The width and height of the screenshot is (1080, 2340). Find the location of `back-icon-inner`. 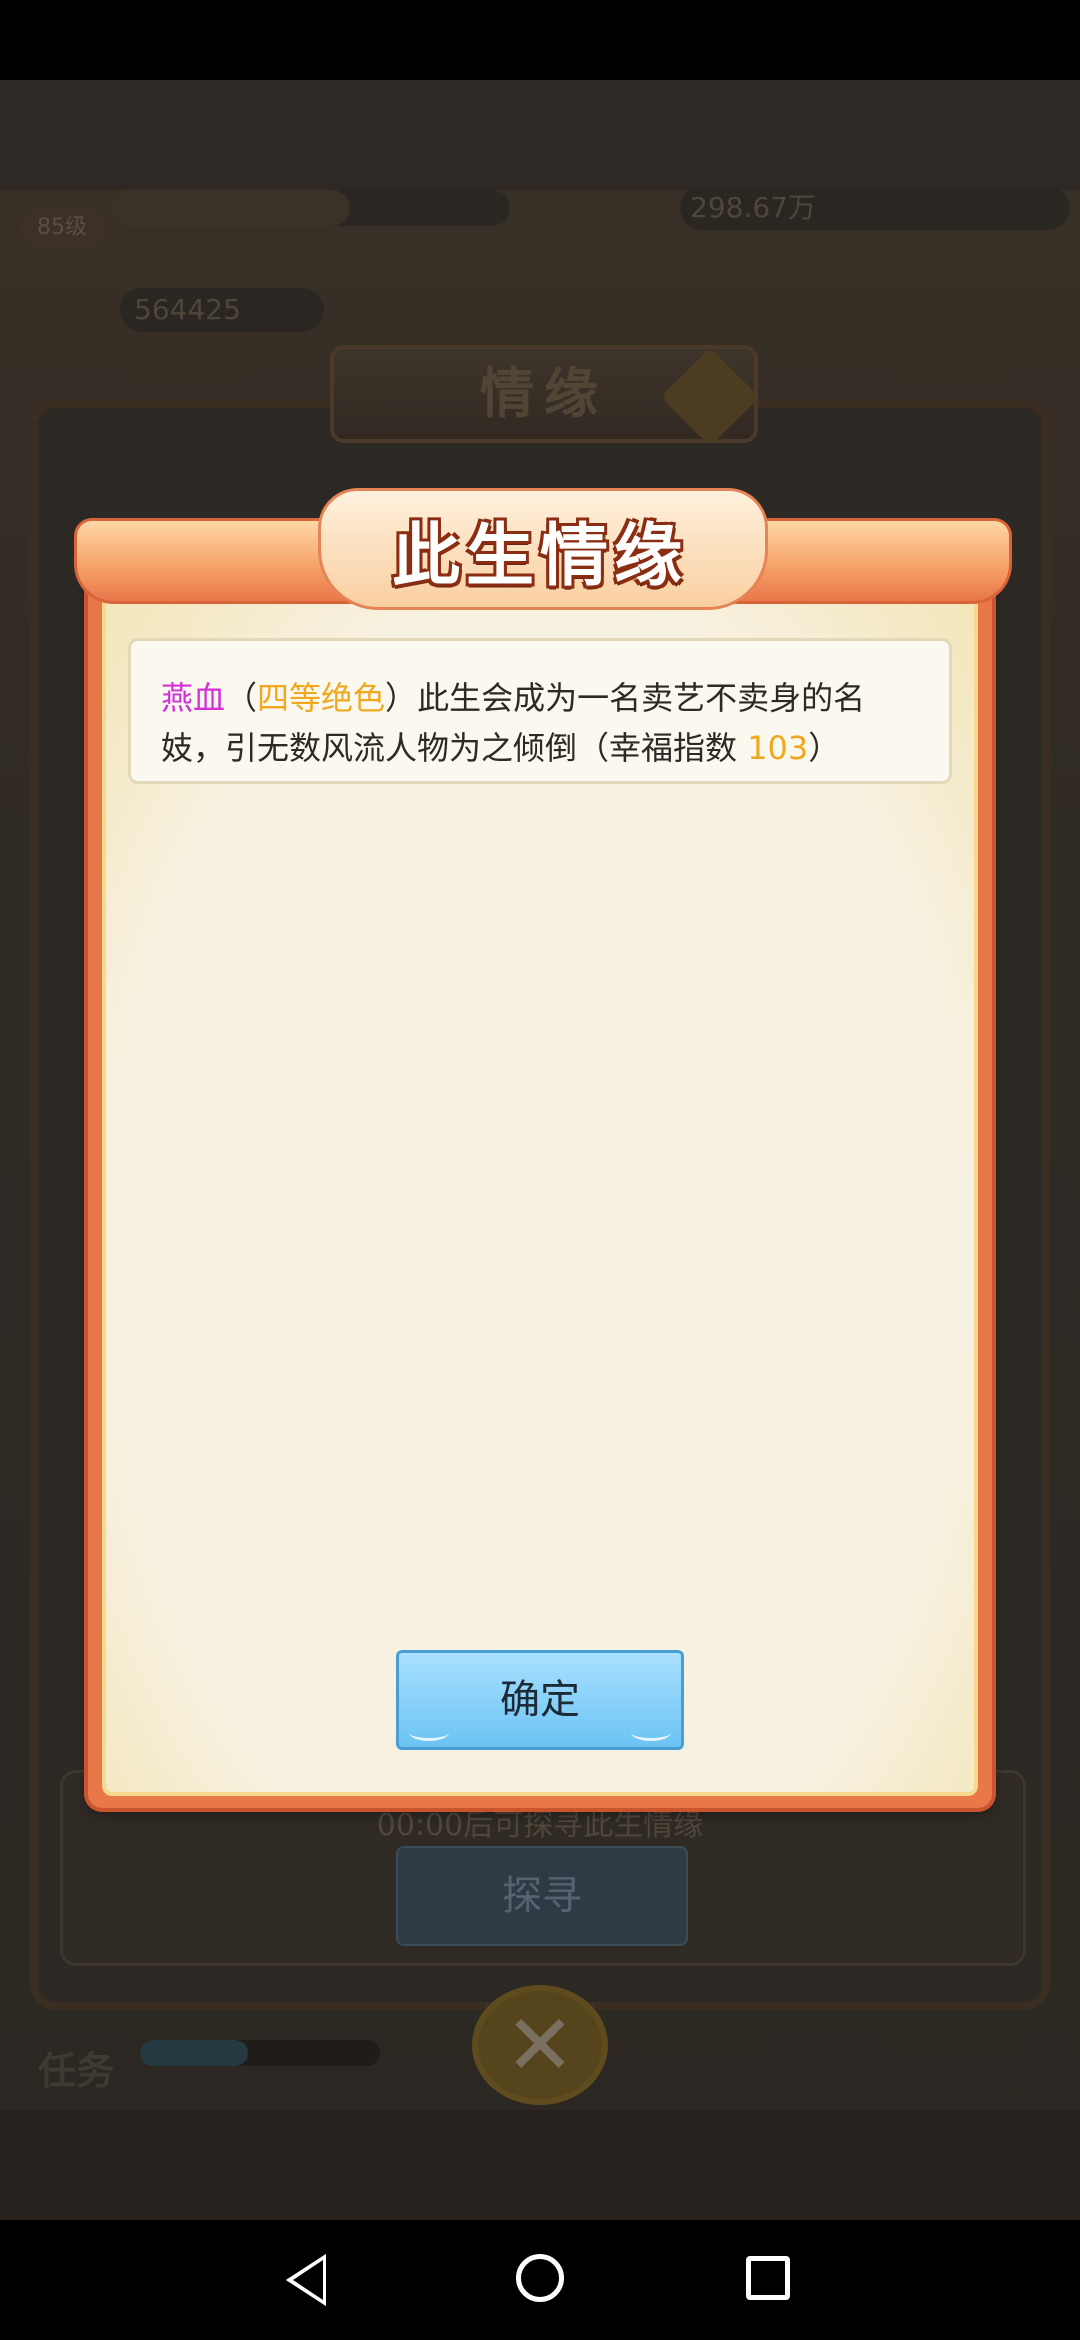

back-icon-inner is located at coordinates (308, 2280).